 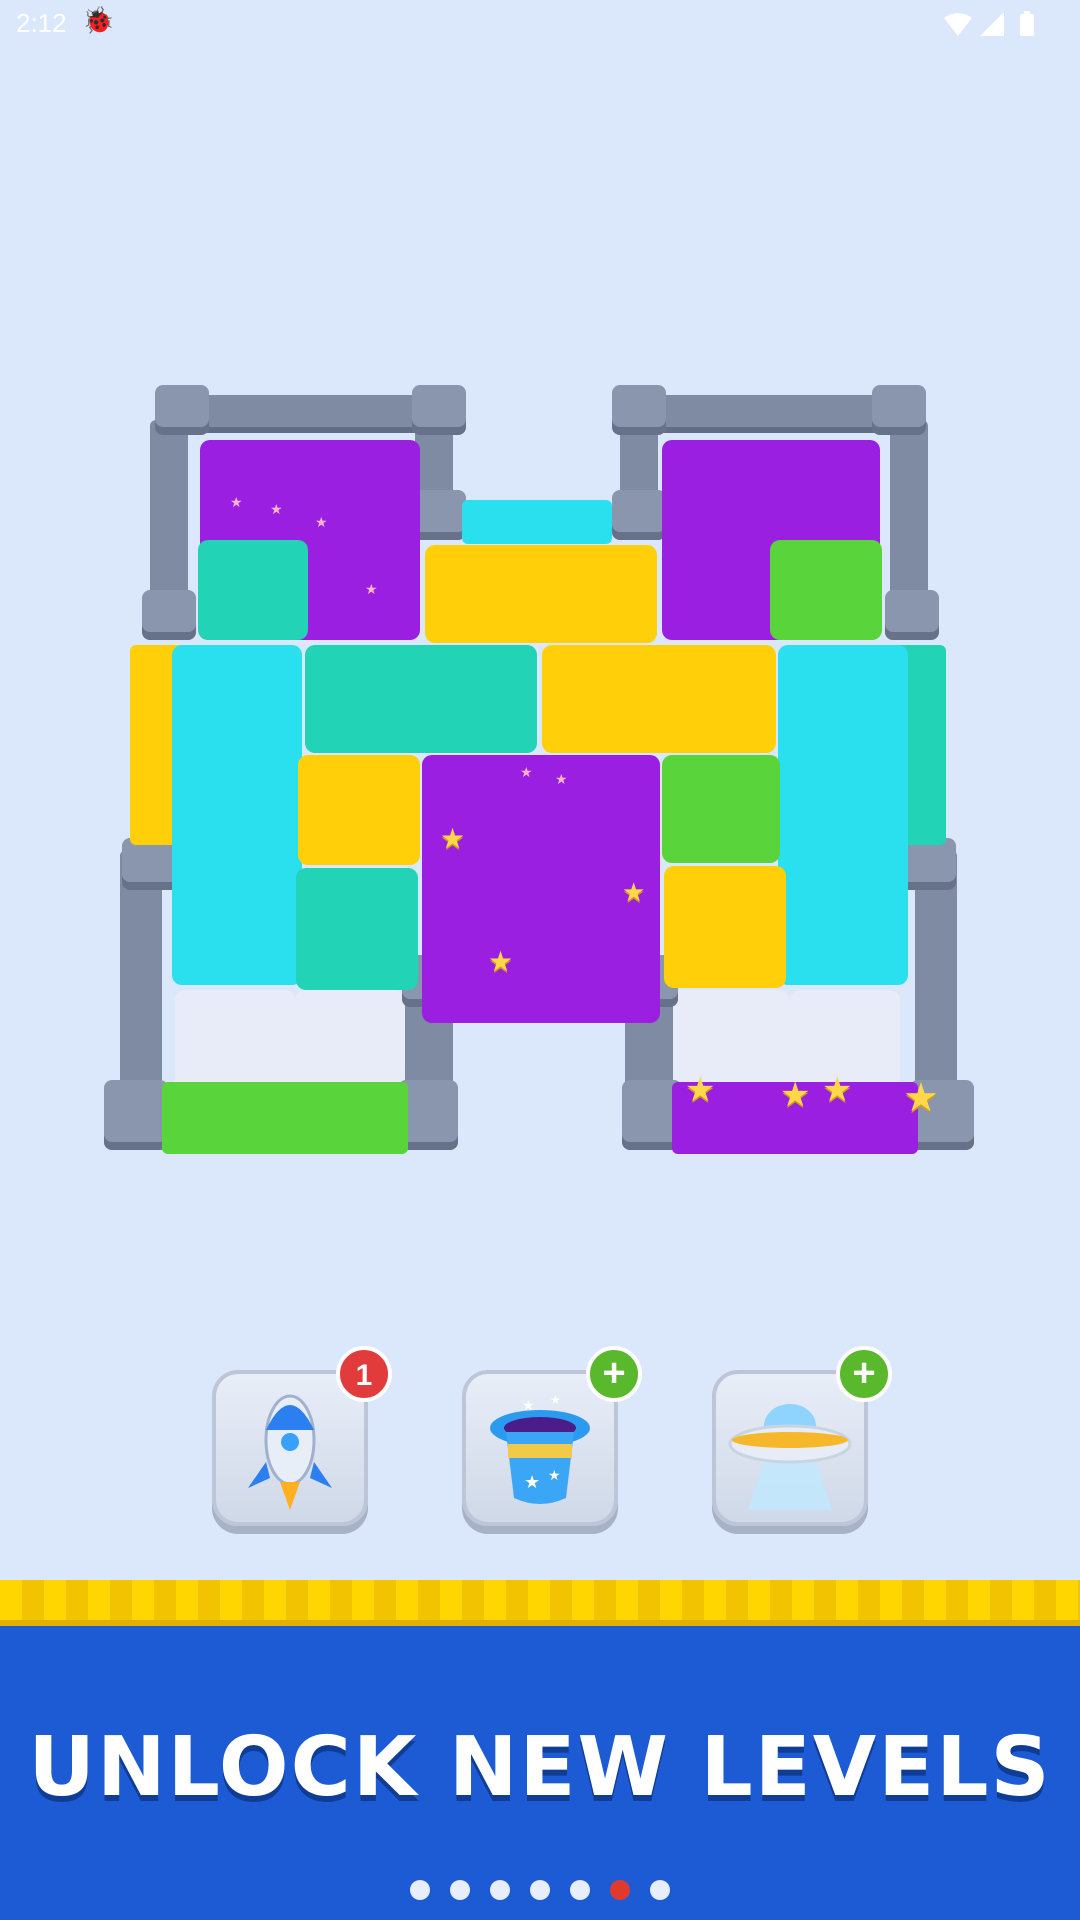 What do you see at coordinates (540, 1603) in the screenshot?
I see `banner-trim` at bounding box center [540, 1603].